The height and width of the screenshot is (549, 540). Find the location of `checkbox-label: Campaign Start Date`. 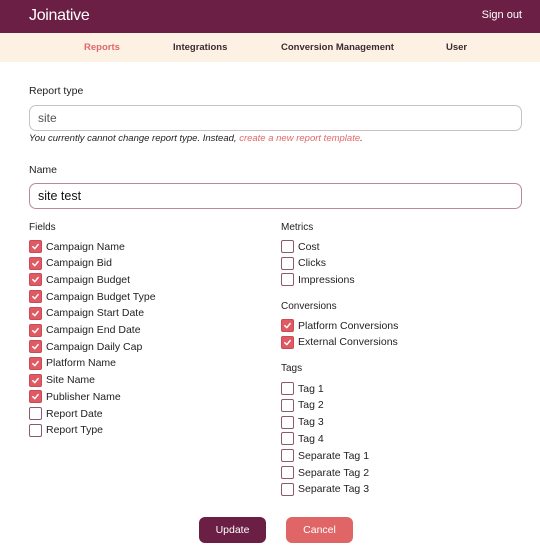

checkbox-label: Campaign Start Date is located at coordinates (95, 313).